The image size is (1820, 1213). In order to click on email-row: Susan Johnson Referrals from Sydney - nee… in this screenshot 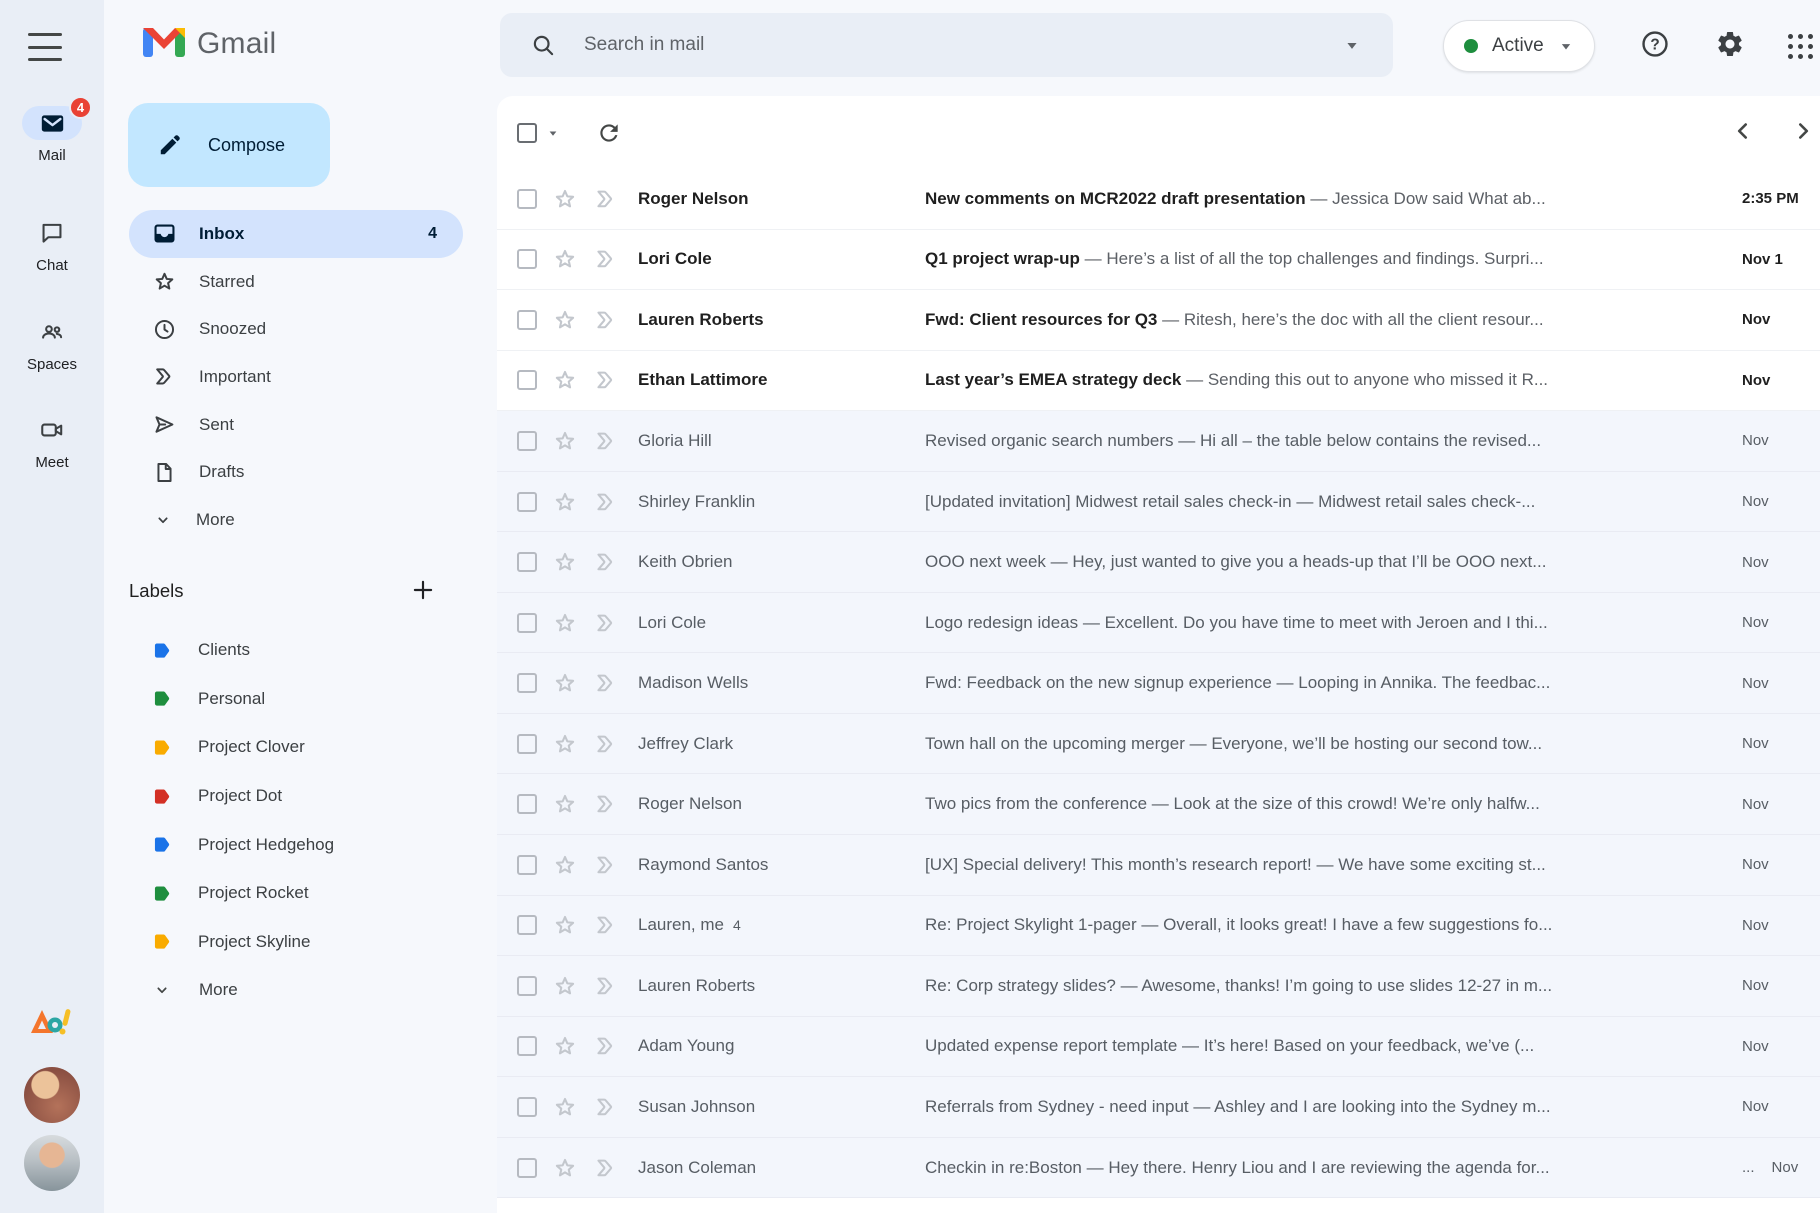, I will do `click(1158, 1107)`.